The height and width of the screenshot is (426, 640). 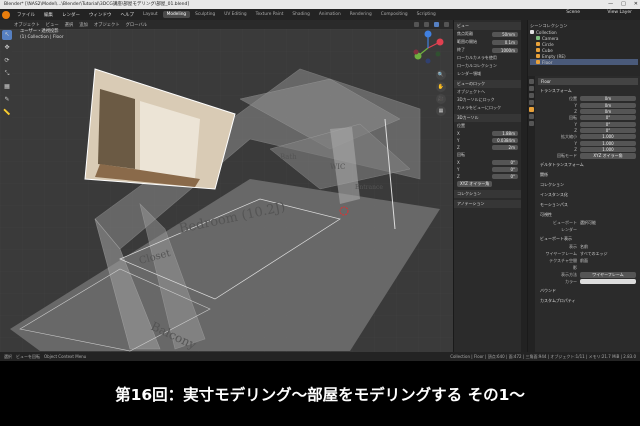 What do you see at coordinates (531, 95) in the screenshot?
I see `output-tab-icon` at bounding box center [531, 95].